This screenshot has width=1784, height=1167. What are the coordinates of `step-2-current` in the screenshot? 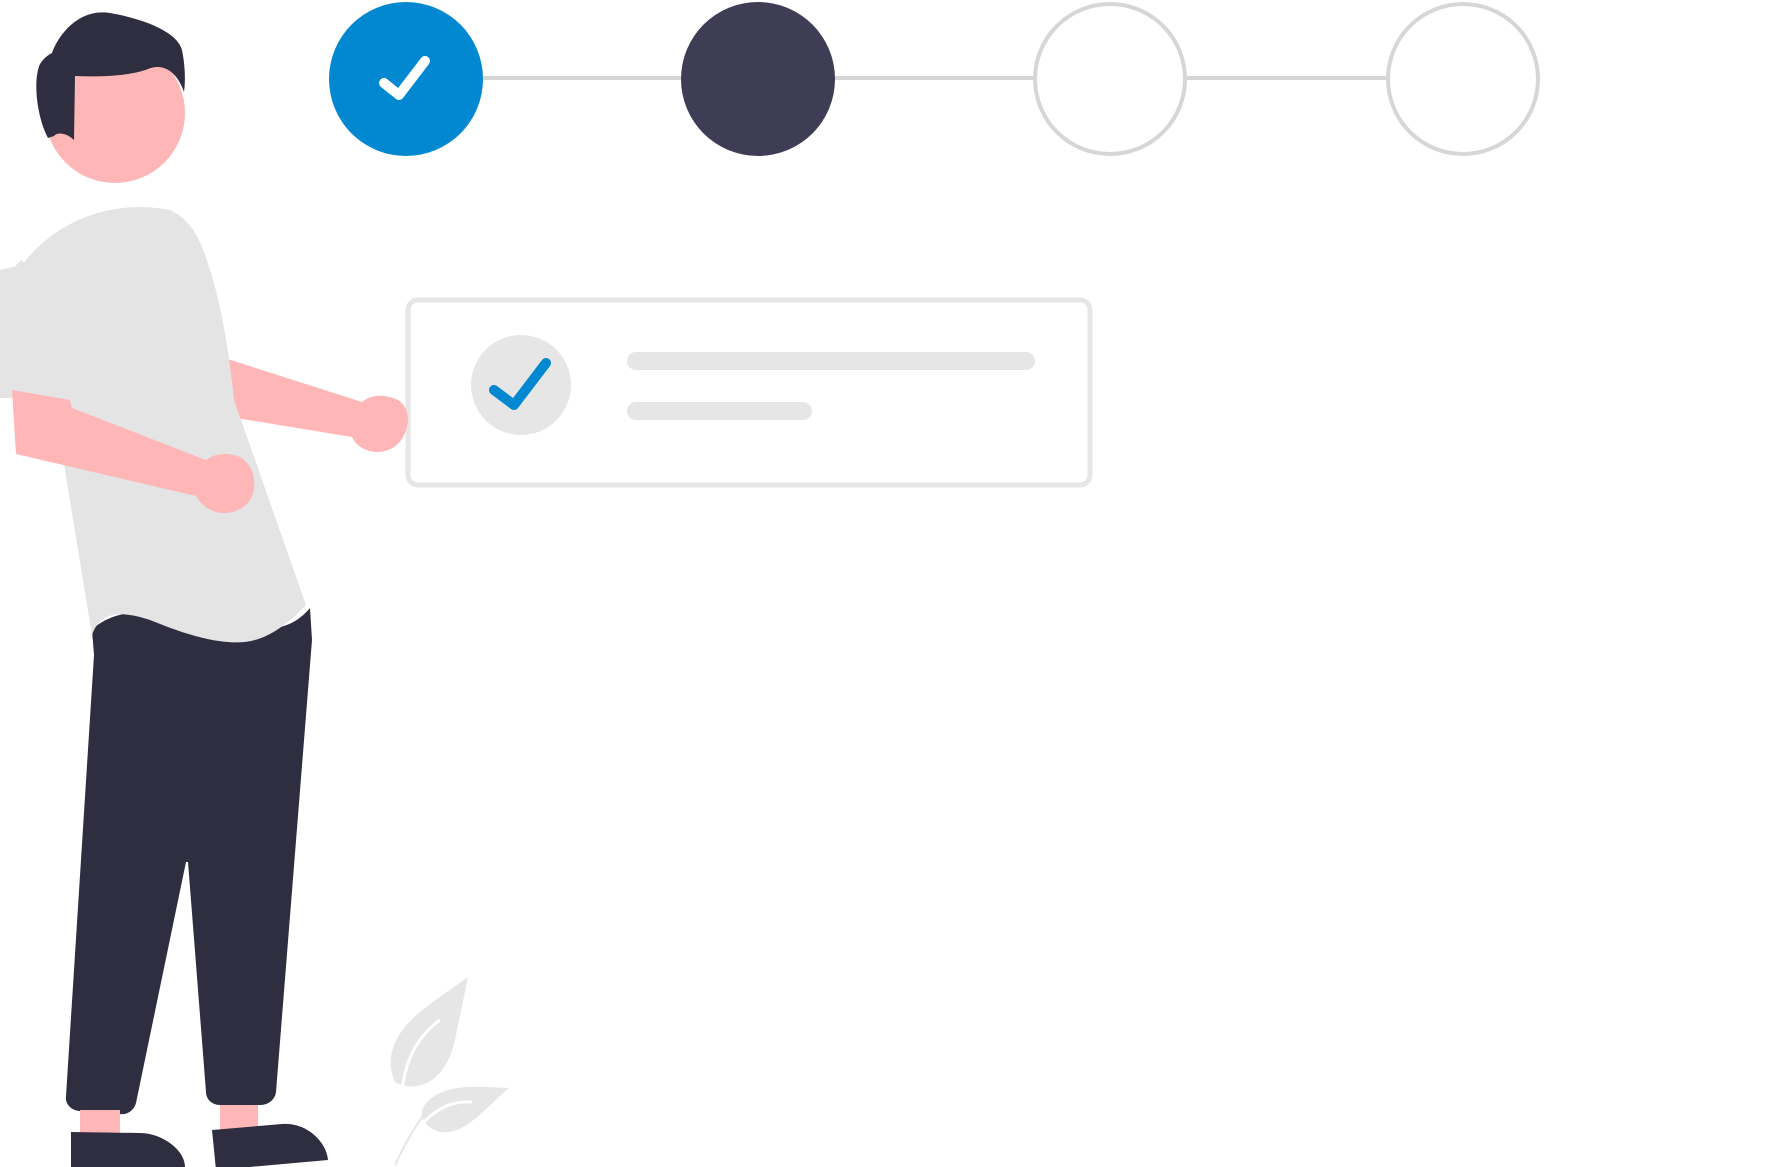 It's located at (758, 79).